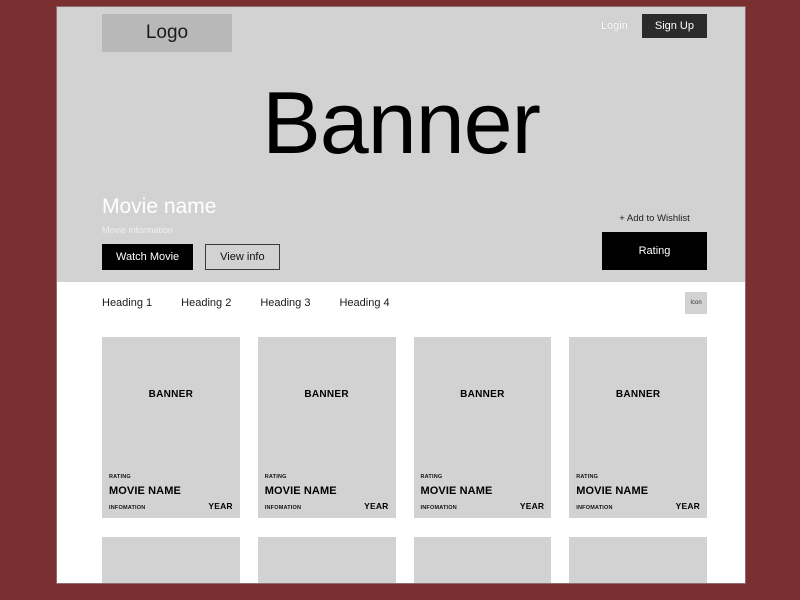 The width and height of the screenshot is (800, 600). What do you see at coordinates (206, 303) in the screenshot?
I see `heading-item-2: Heading 2` at bounding box center [206, 303].